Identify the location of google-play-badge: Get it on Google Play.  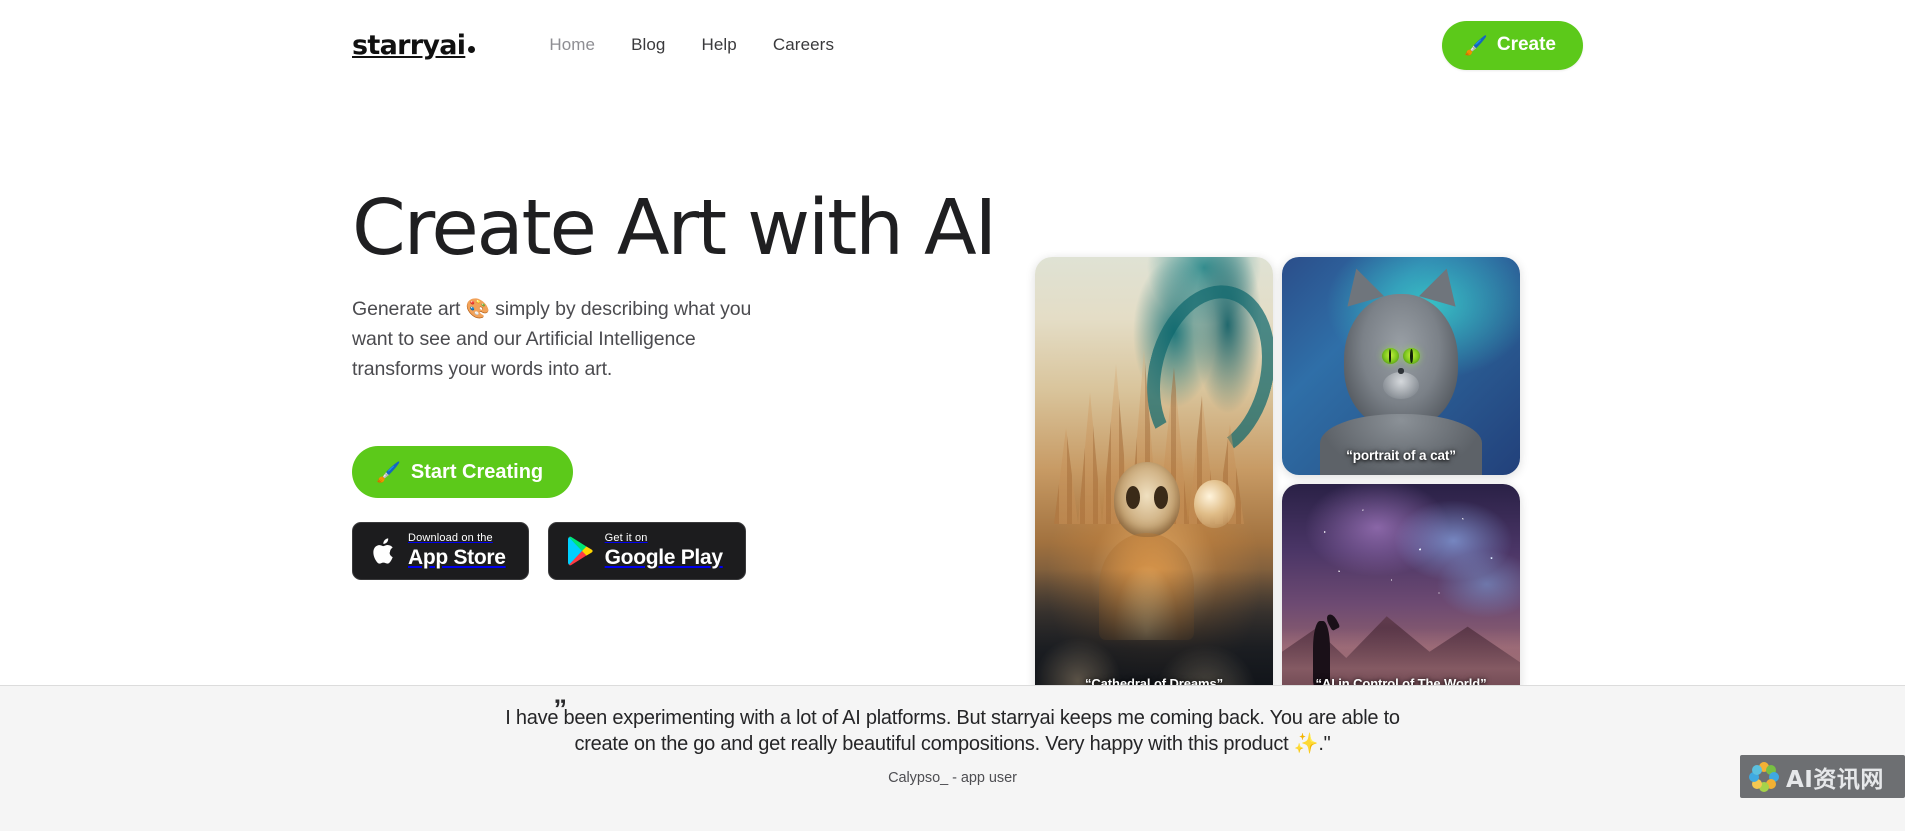
(646, 551).